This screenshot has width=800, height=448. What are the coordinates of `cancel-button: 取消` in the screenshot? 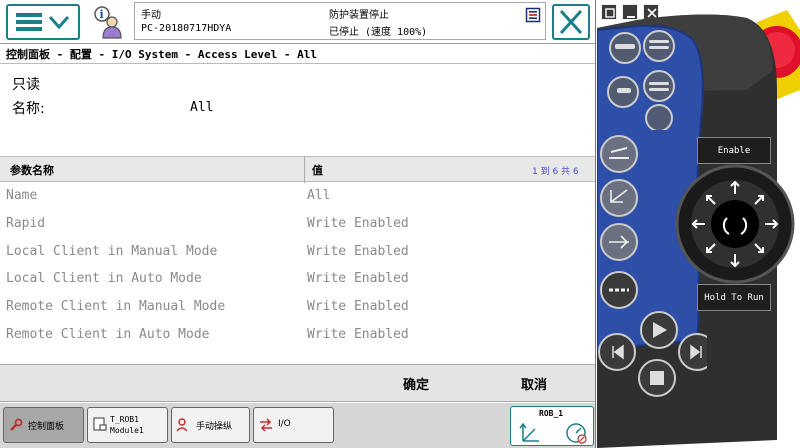 It's located at (534, 383).